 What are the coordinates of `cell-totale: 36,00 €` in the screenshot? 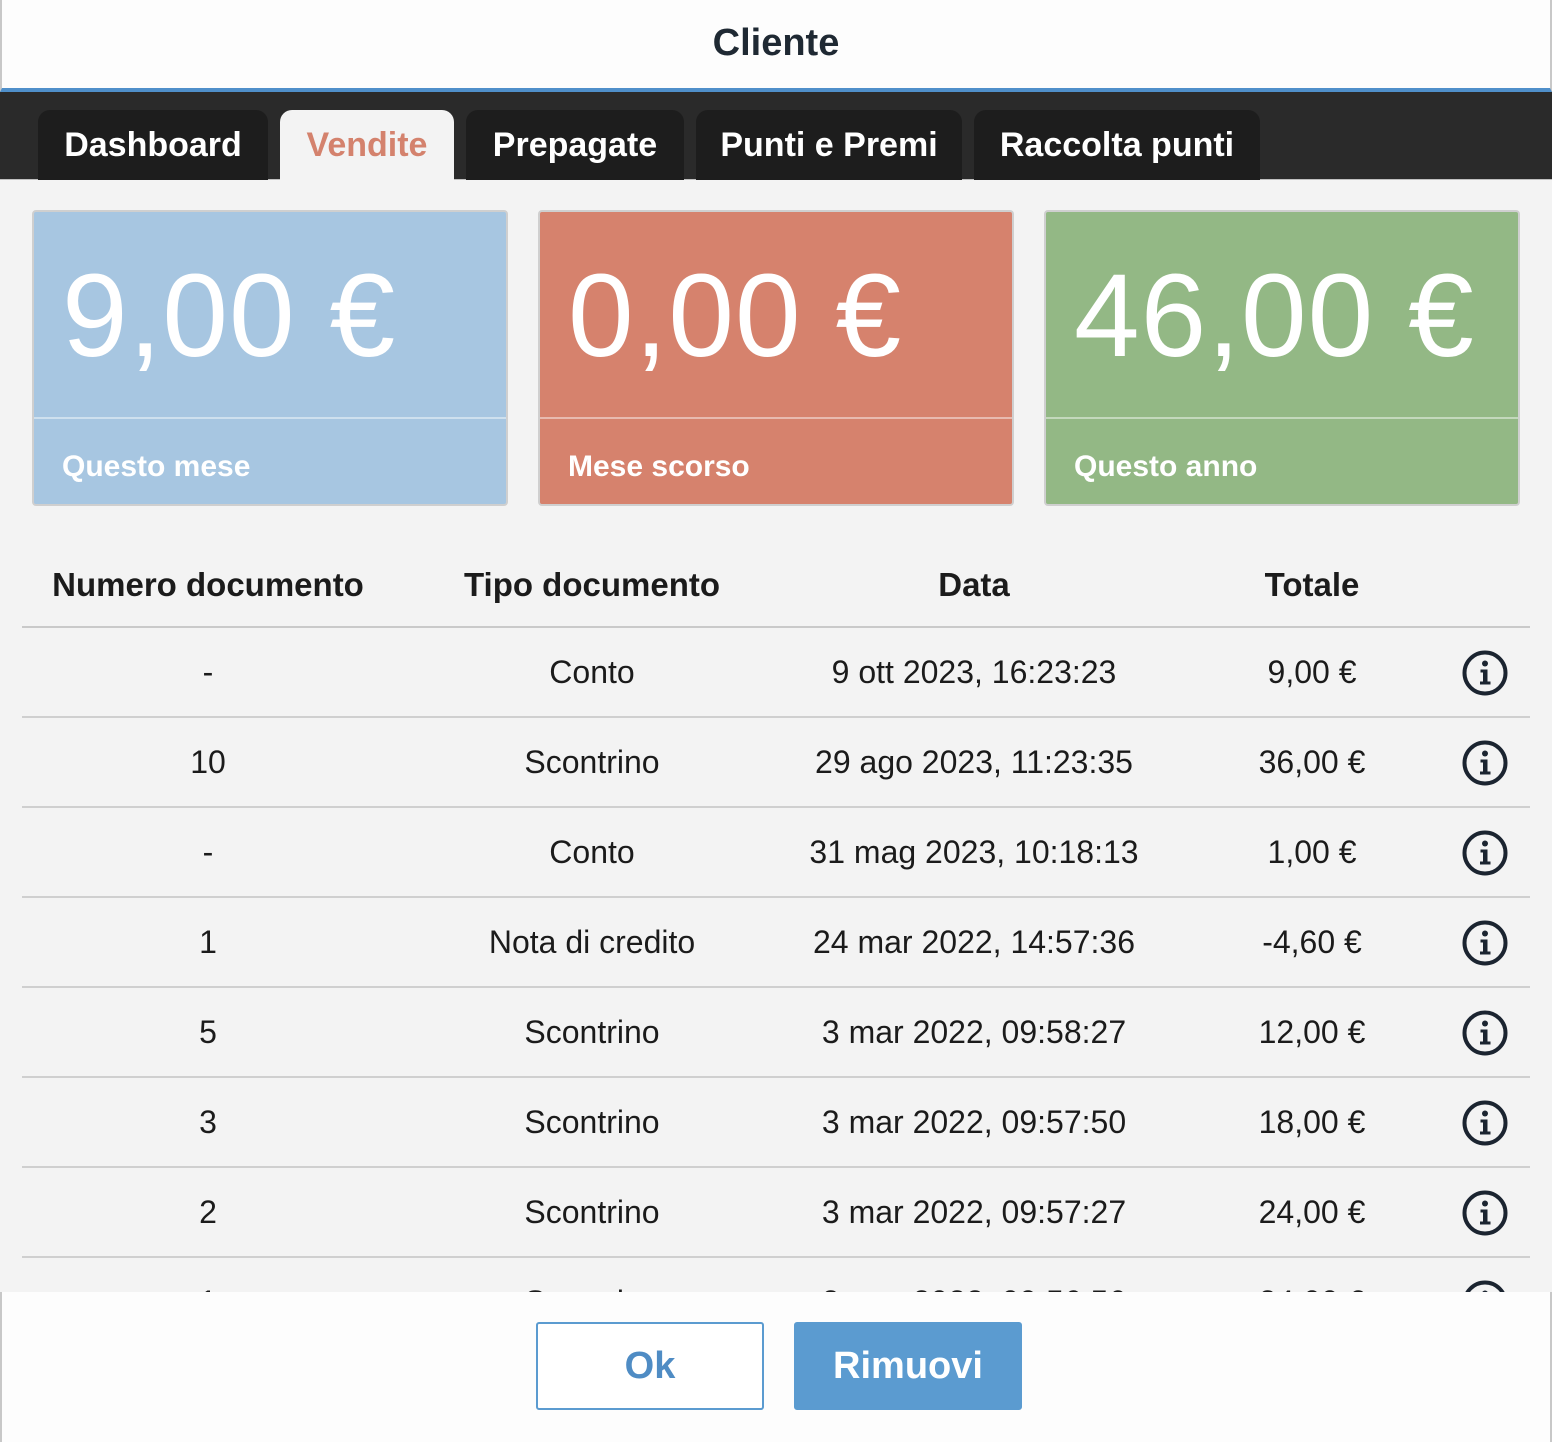 It's located at (1312, 762).